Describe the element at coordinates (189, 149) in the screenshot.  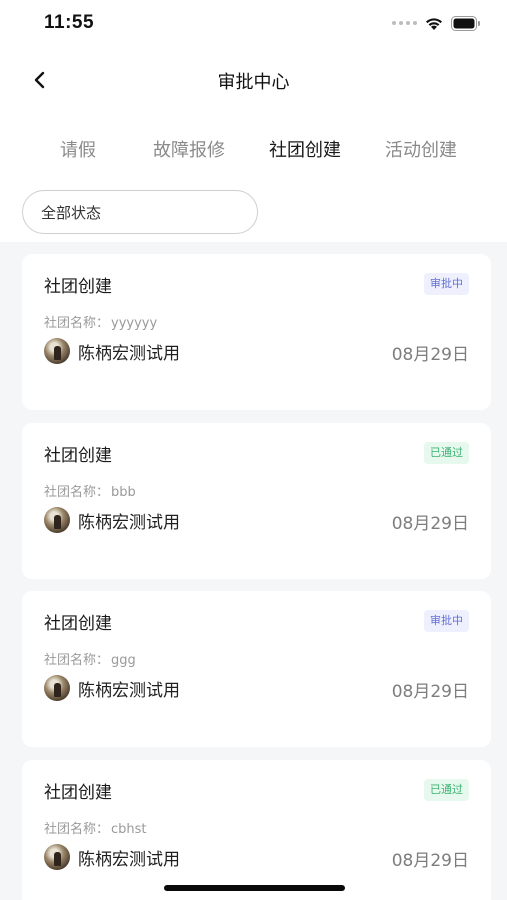
I see `tab-repair: 故障报修` at that location.